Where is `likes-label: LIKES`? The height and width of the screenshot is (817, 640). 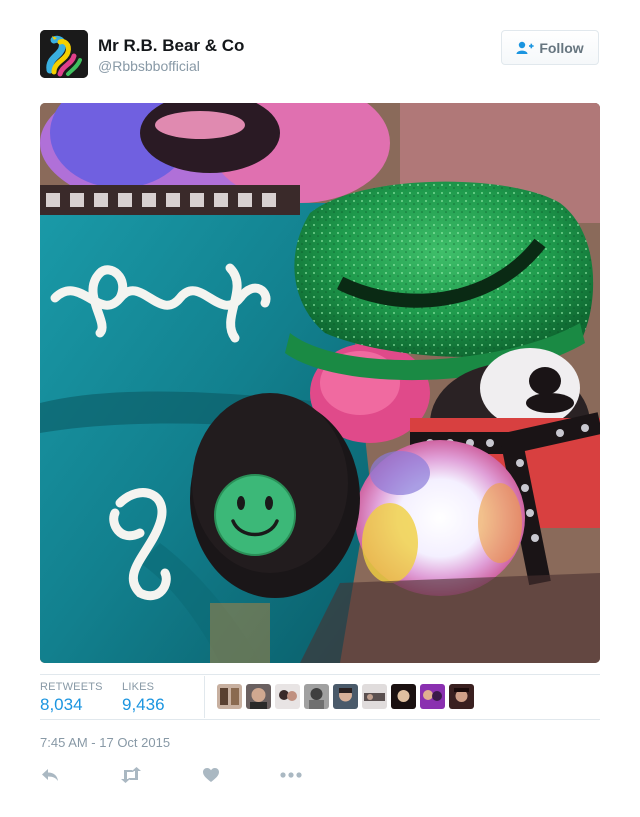 likes-label: LIKES is located at coordinates (138, 687).